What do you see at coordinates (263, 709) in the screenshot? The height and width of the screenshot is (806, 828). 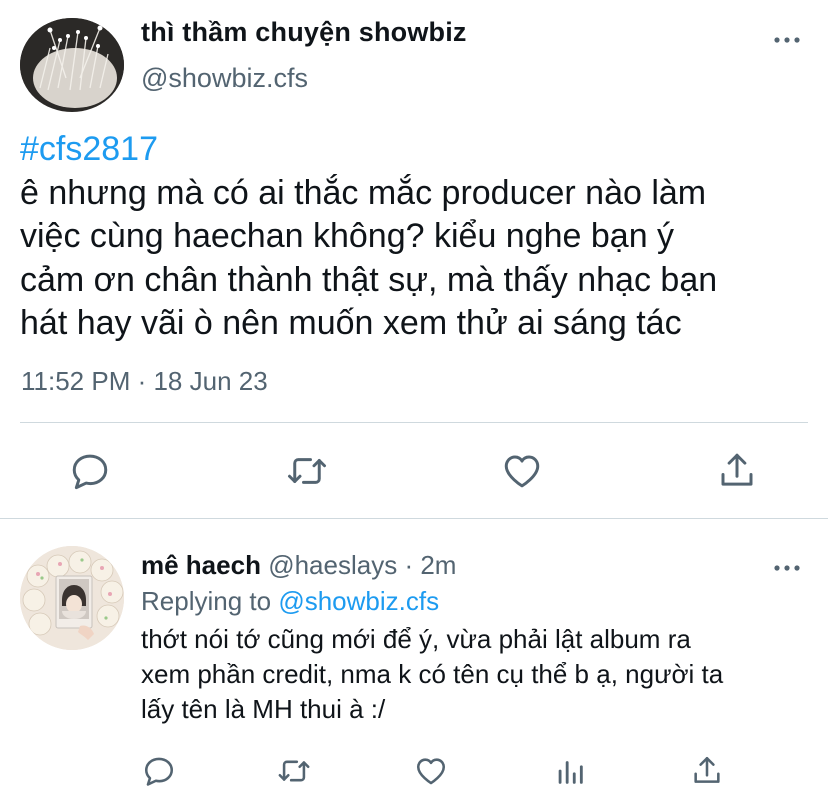 I see `reply-text-line: lấy tên là MH thui à :/` at bounding box center [263, 709].